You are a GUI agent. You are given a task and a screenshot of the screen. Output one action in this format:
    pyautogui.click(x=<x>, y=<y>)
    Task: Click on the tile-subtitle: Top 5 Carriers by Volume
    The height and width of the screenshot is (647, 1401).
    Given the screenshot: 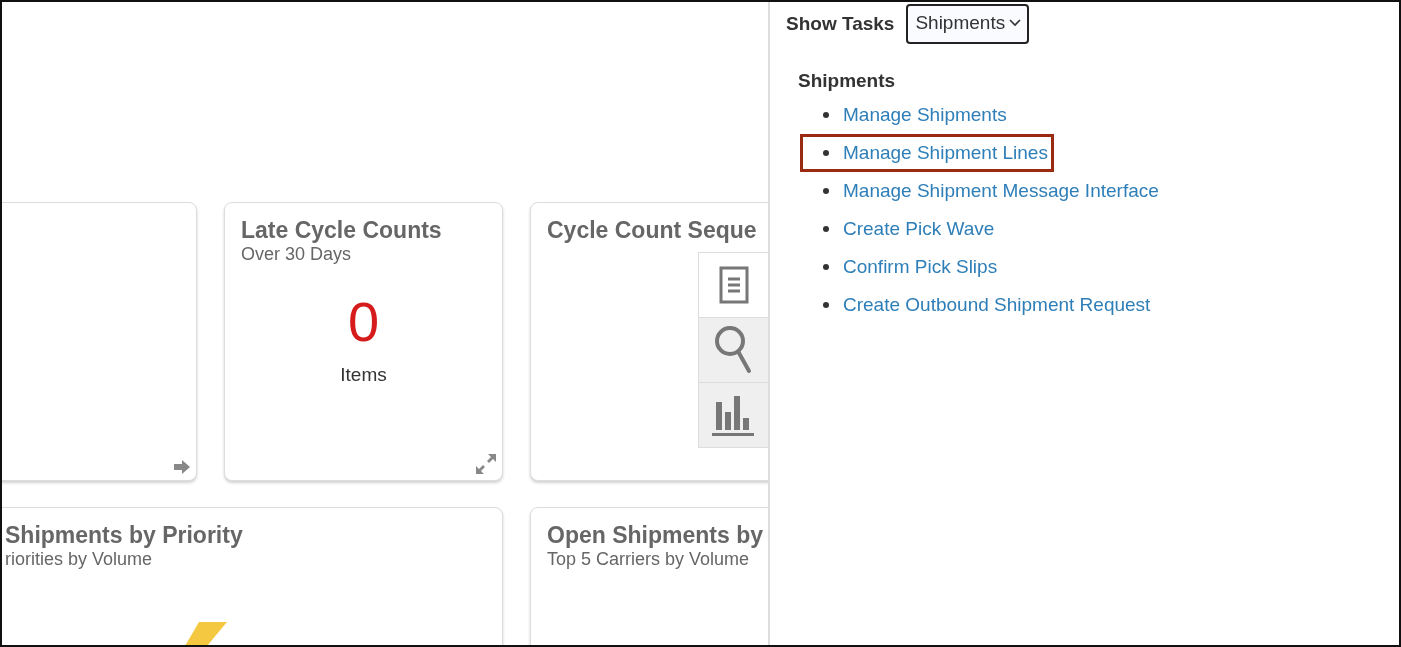 What is the action you would take?
    pyautogui.click(x=649, y=559)
    